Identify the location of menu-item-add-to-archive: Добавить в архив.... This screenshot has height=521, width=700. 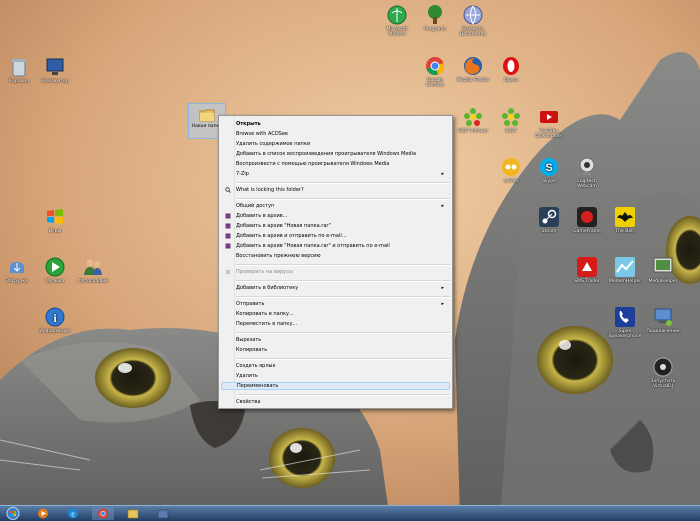
(335, 216).